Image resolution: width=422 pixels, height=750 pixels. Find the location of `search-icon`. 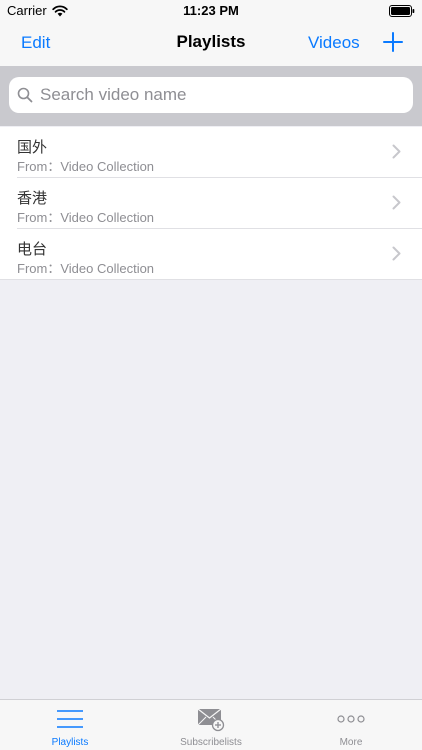

search-icon is located at coordinates (25, 95).